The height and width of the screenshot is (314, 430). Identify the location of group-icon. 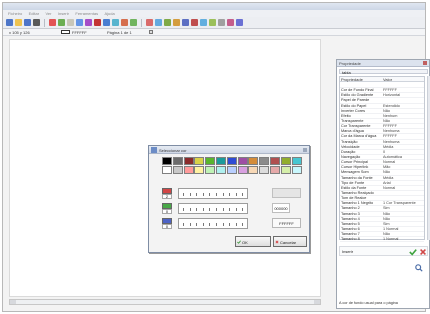
(203, 22).